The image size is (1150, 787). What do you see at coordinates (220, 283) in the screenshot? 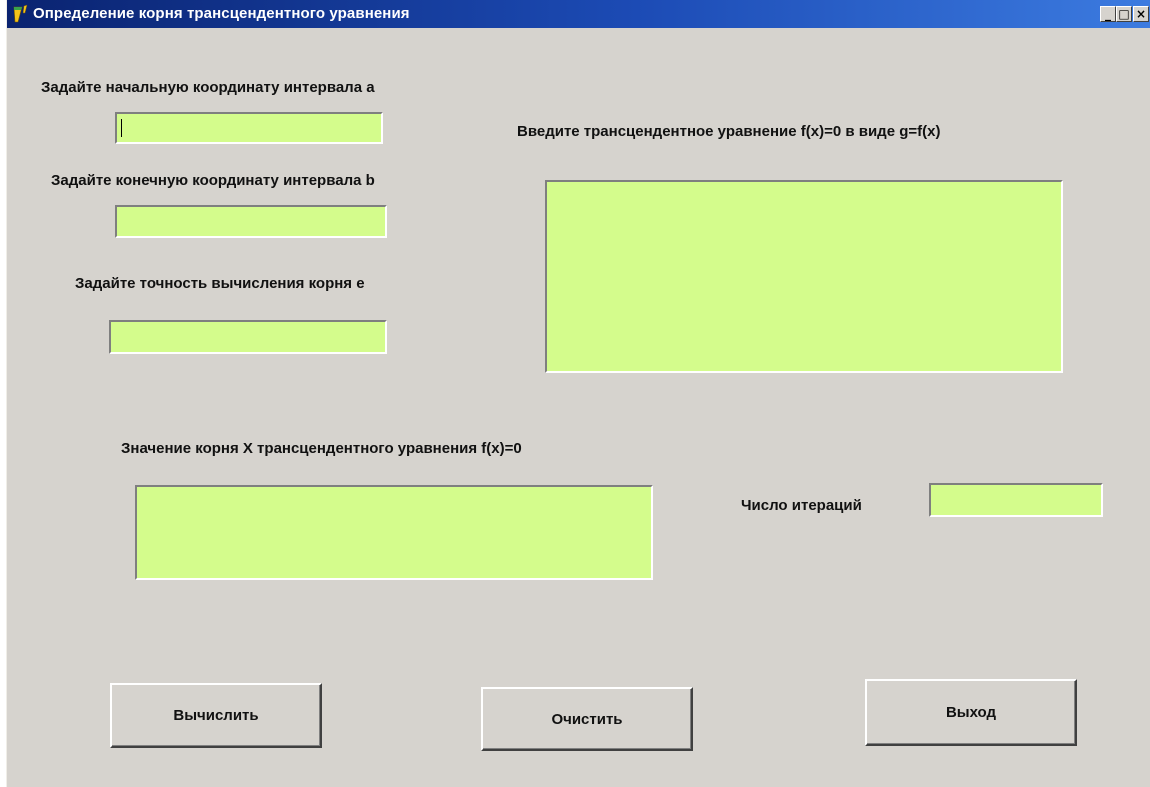
I see `precision-e-label: Задайте точность вычисления корня e` at bounding box center [220, 283].